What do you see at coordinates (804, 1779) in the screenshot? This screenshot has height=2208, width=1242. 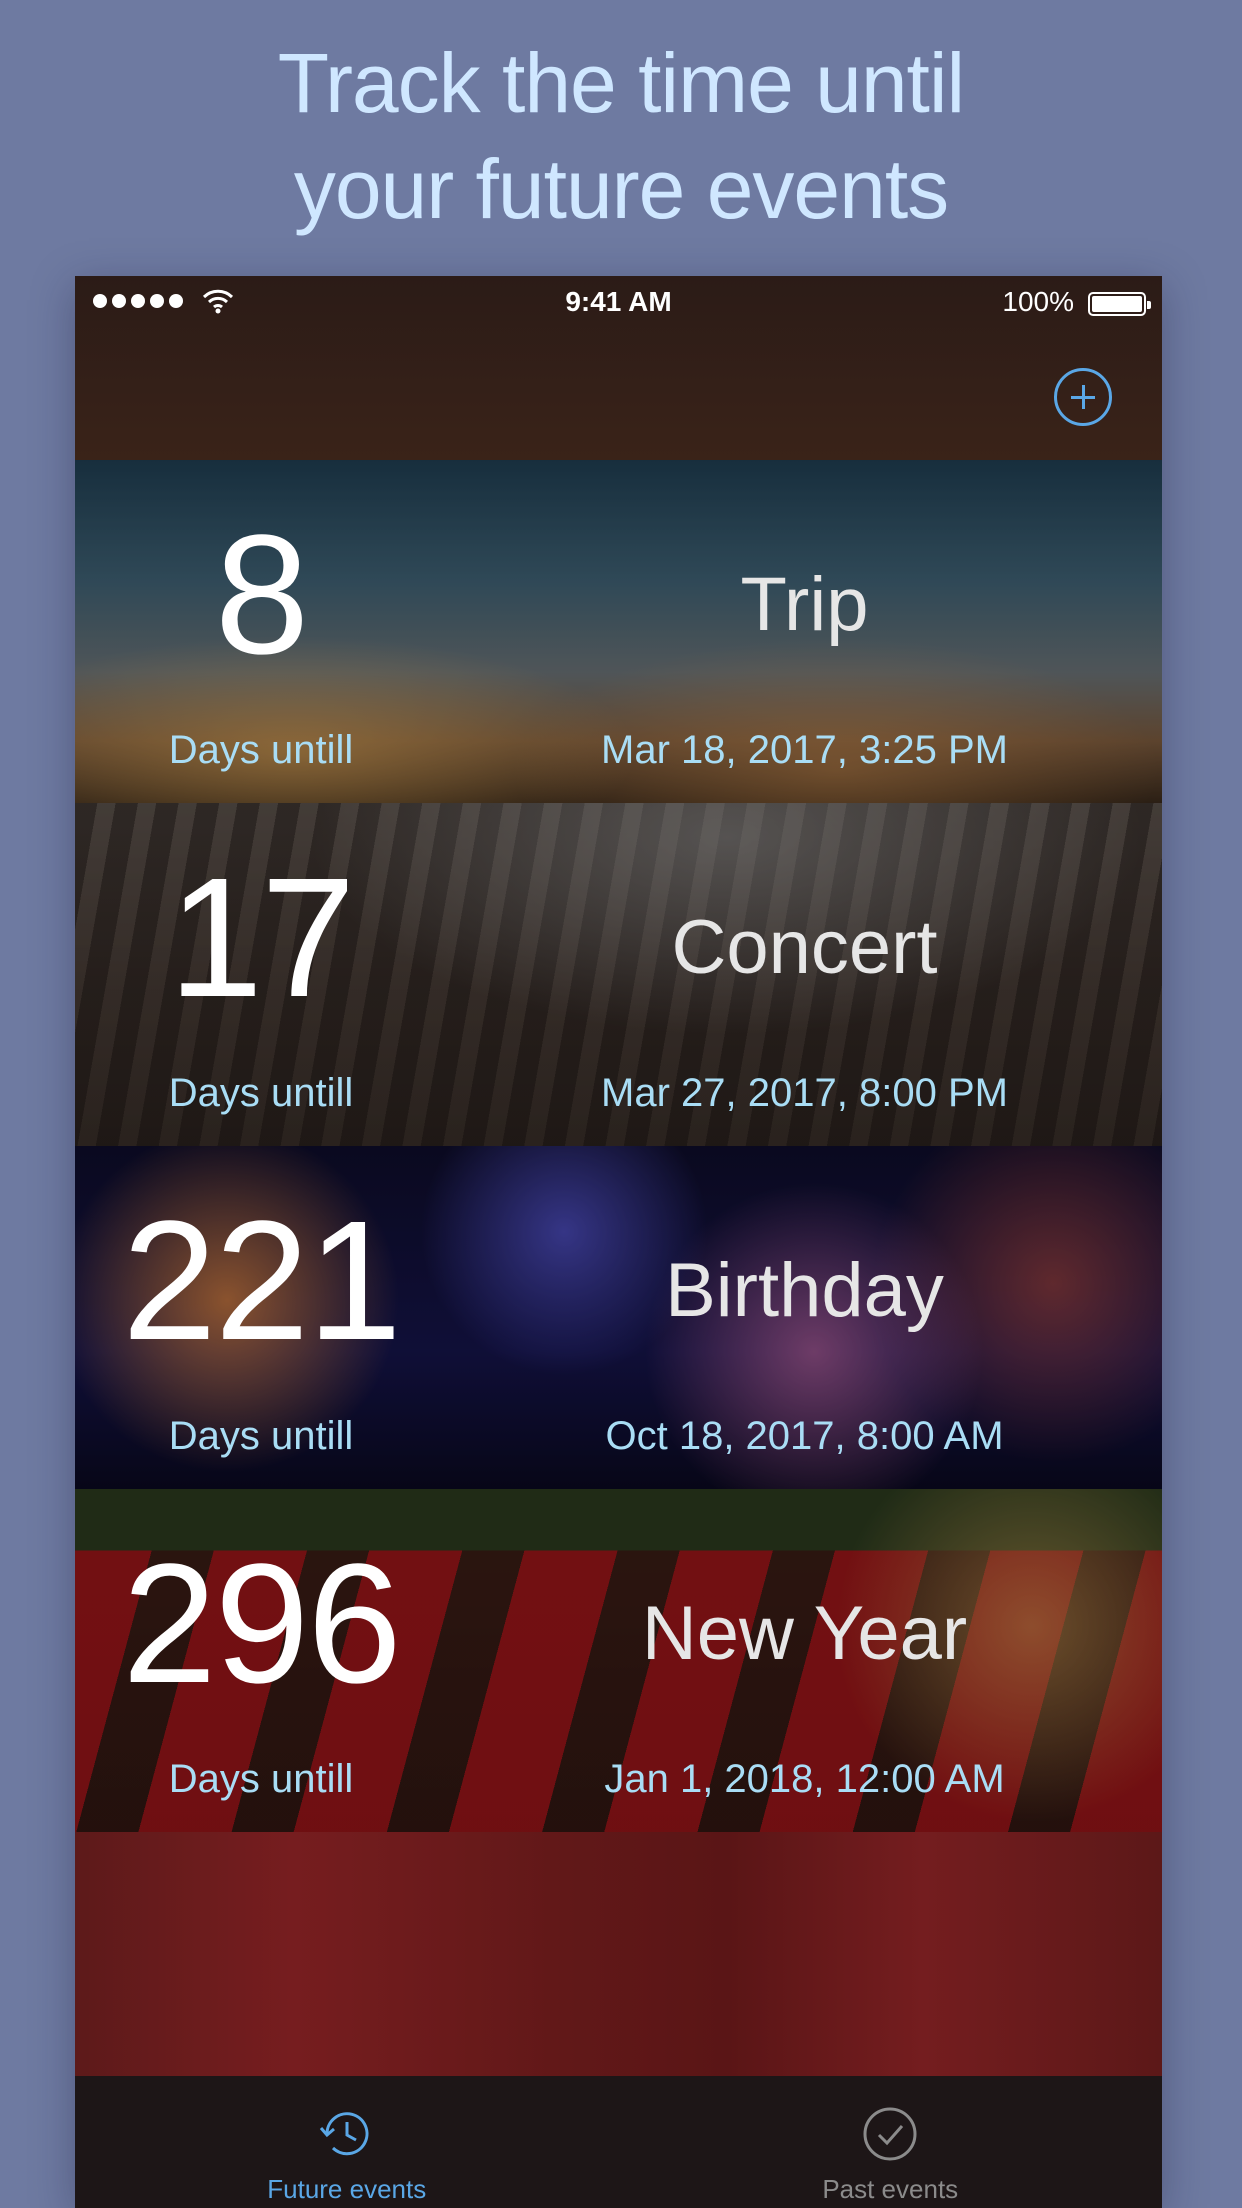 I see `event-date: Jan 1, 2018, 12:00 AM` at bounding box center [804, 1779].